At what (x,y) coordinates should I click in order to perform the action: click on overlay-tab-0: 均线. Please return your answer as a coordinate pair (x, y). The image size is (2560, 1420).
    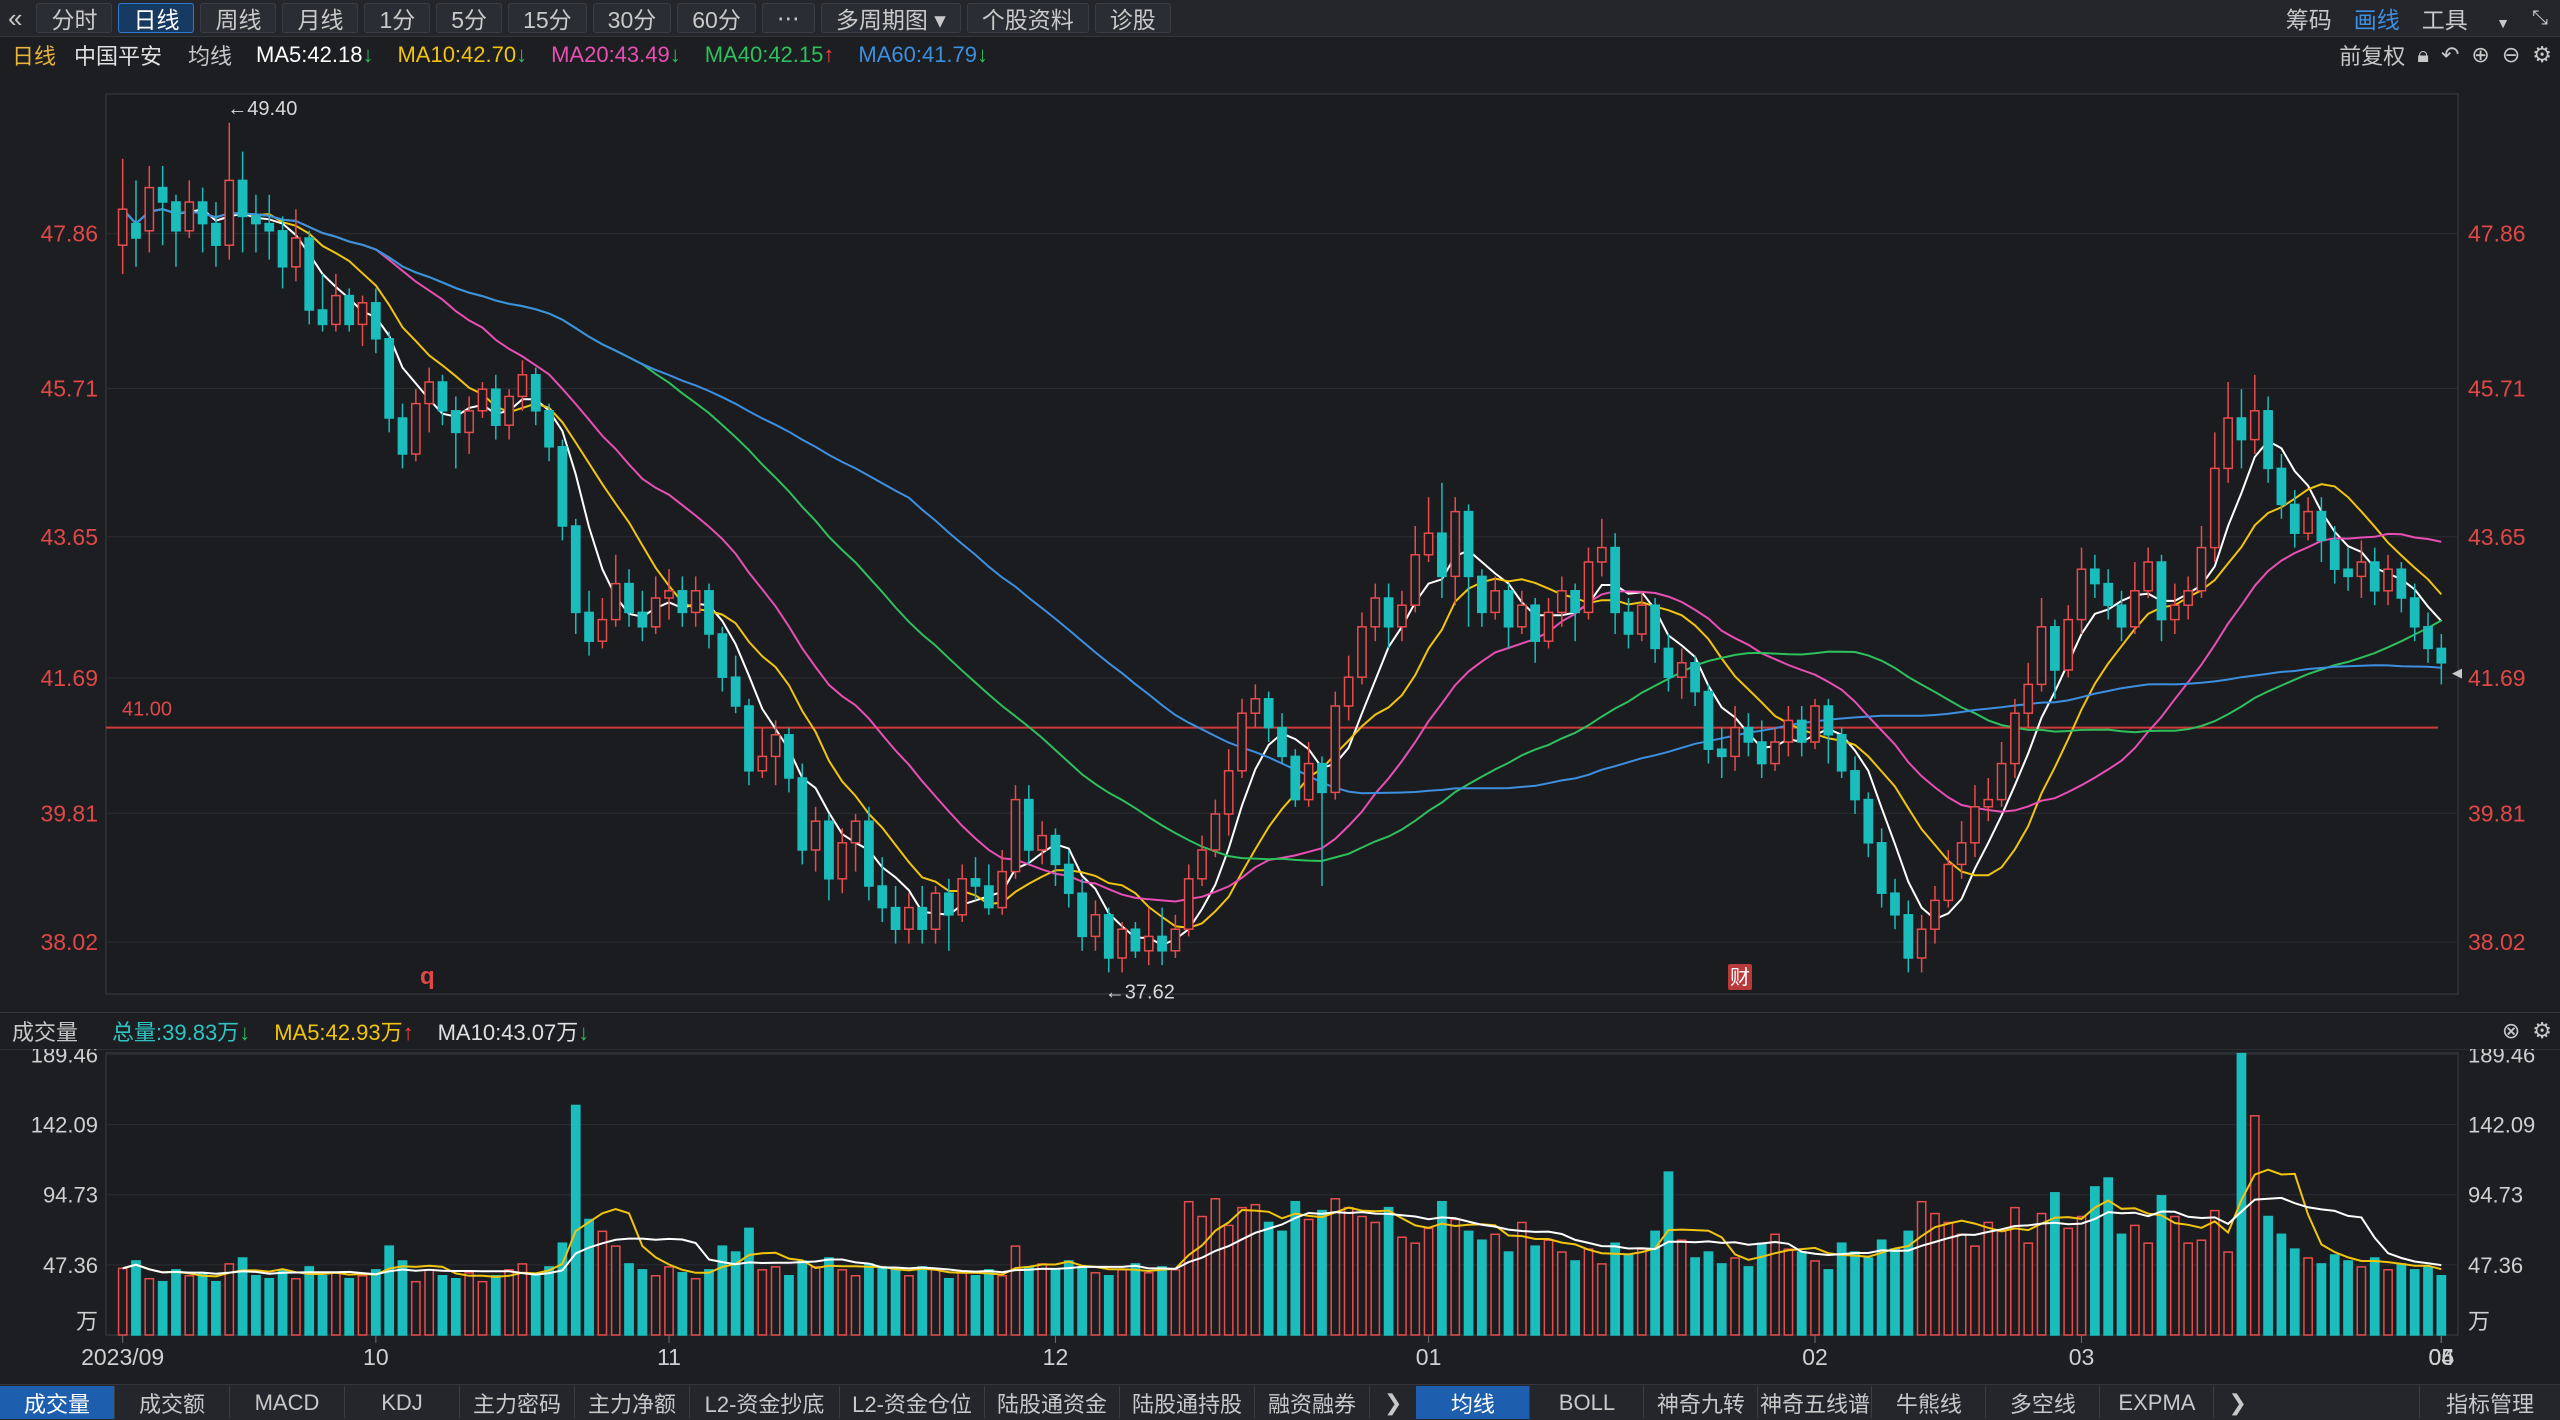
    Looking at the image, I should click on (1473, 1402).